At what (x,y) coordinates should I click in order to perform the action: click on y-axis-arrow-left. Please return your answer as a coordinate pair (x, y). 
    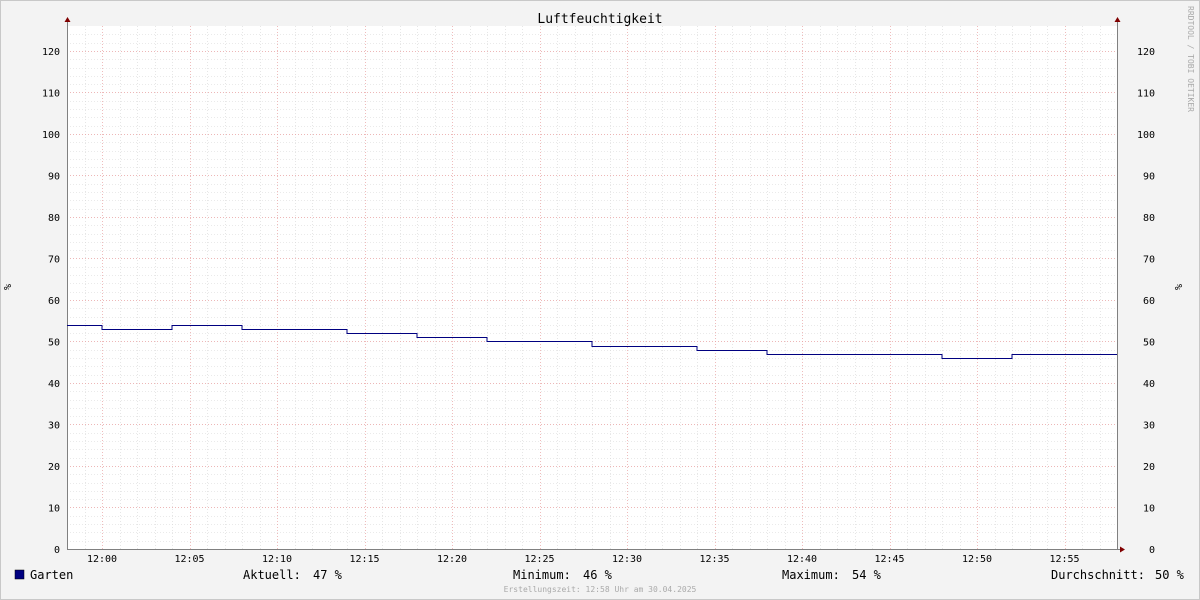
    Looking at the image, I should click on (67, 19).